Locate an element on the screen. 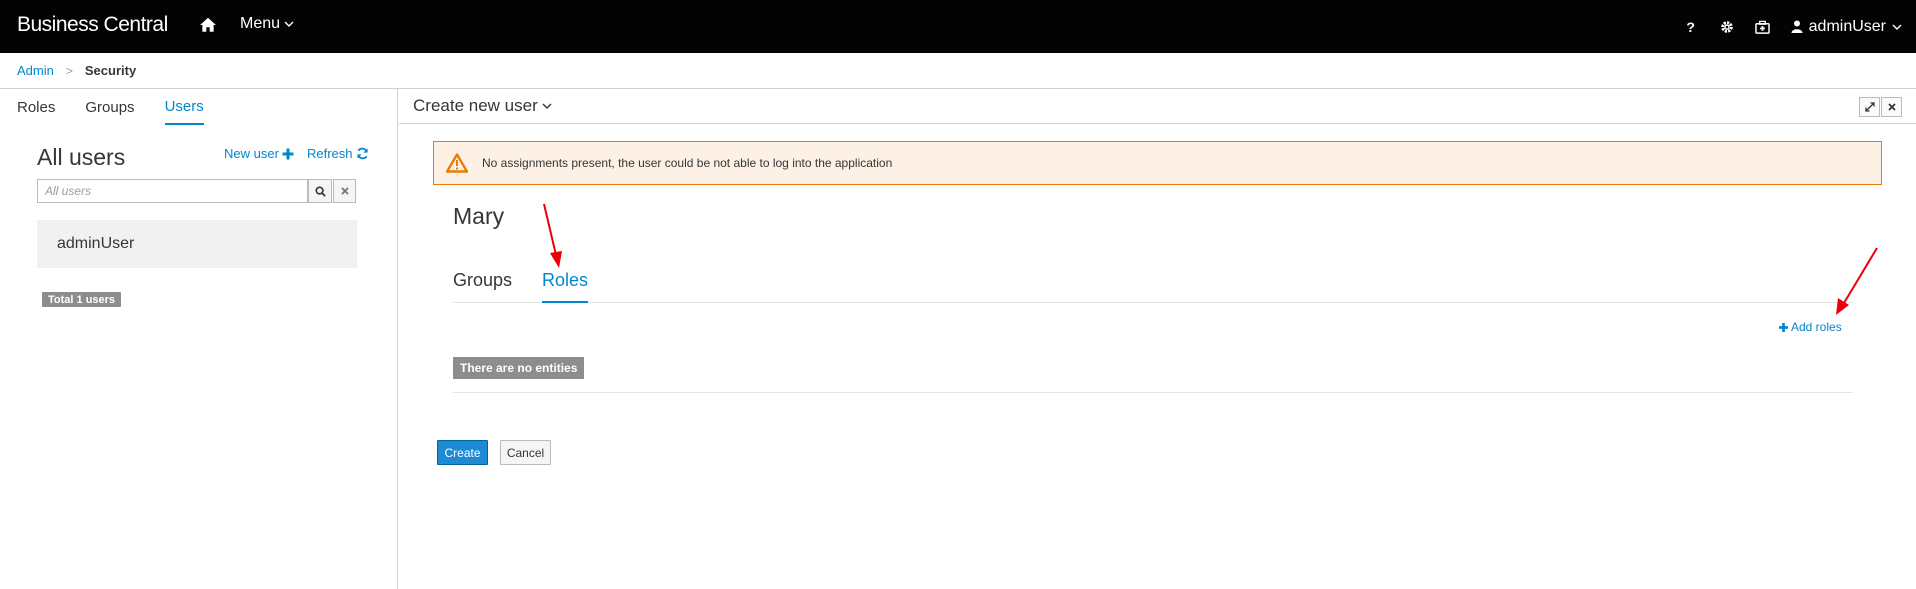  divider is located at coordinates (1153, 392).